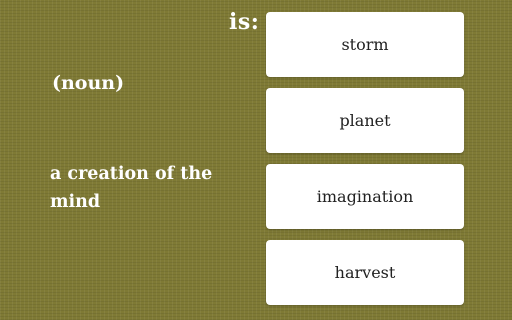 The width and height of the screenshot is (512, 320). I want to click on answer-option-planet: planet, so click(365, 120).